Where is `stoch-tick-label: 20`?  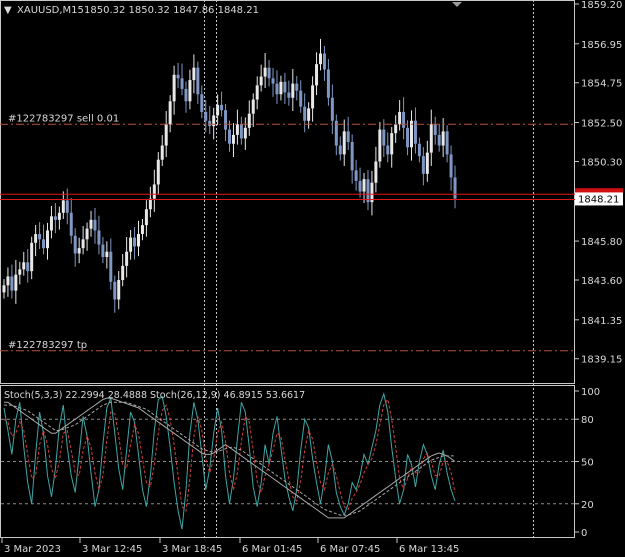 stoch-tick-label: 20 is located at coordinates (587, 505).